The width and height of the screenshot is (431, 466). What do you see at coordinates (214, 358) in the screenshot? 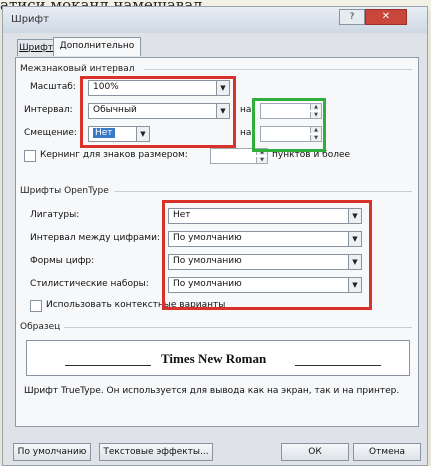
I see `sample-text: Times New Roman` at bounding box center [214, 358].